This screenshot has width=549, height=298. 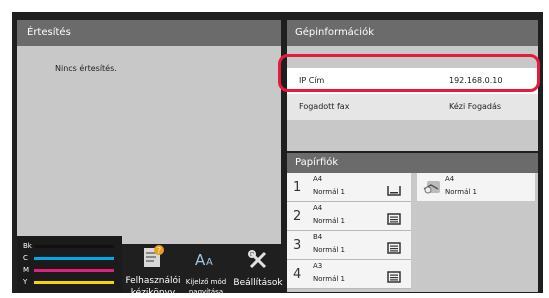 What do you see at coordinates (297, 187) in the screenshot?
I see `tray-number: 1` at bounding box center [297, 187].